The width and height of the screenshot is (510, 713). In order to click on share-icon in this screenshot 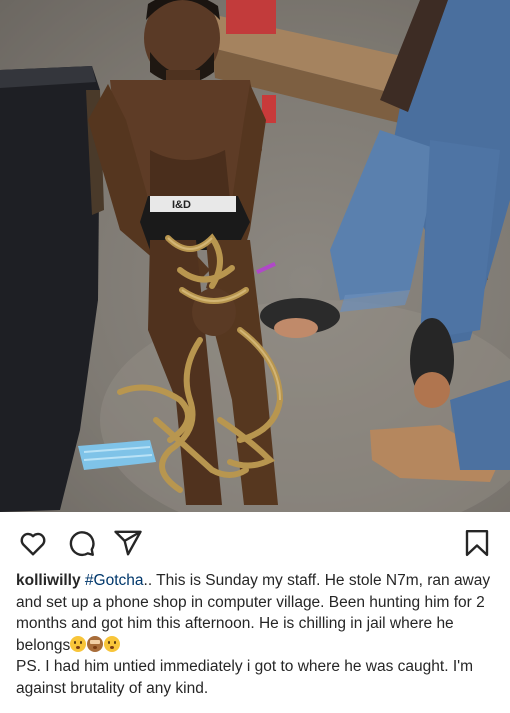, I will do `click(128, 543)`.